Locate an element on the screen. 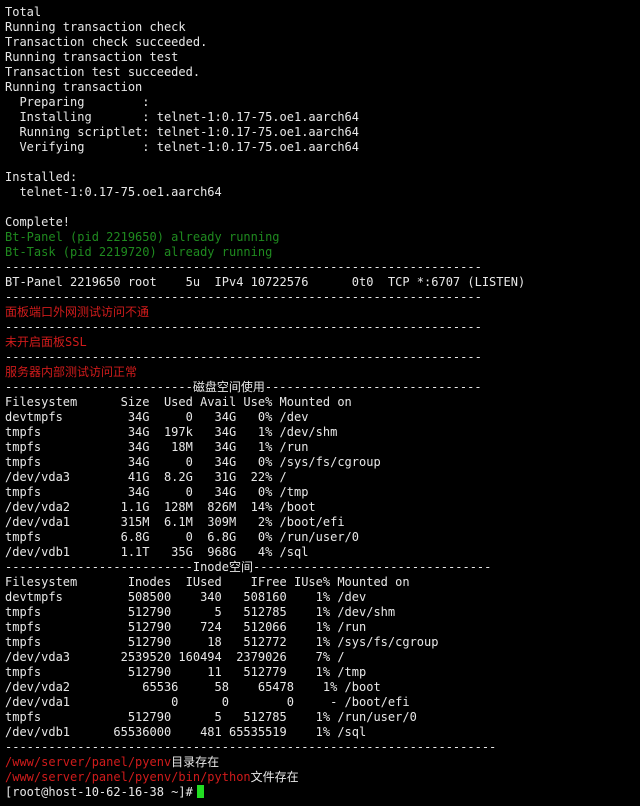 This screenshot has height=806, width=640. output-line: Bt-Panel (pid 2219650) already running is located at coordinates (142, 237).